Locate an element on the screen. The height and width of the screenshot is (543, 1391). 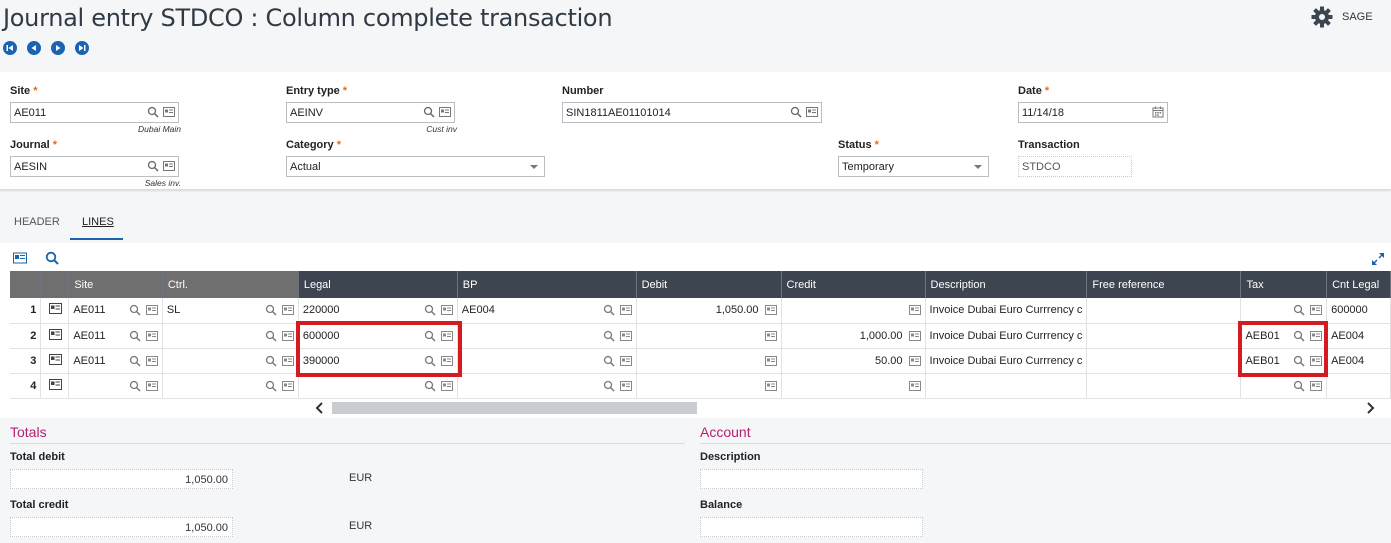
category-select: Actual is located at coordinates (415, 166).